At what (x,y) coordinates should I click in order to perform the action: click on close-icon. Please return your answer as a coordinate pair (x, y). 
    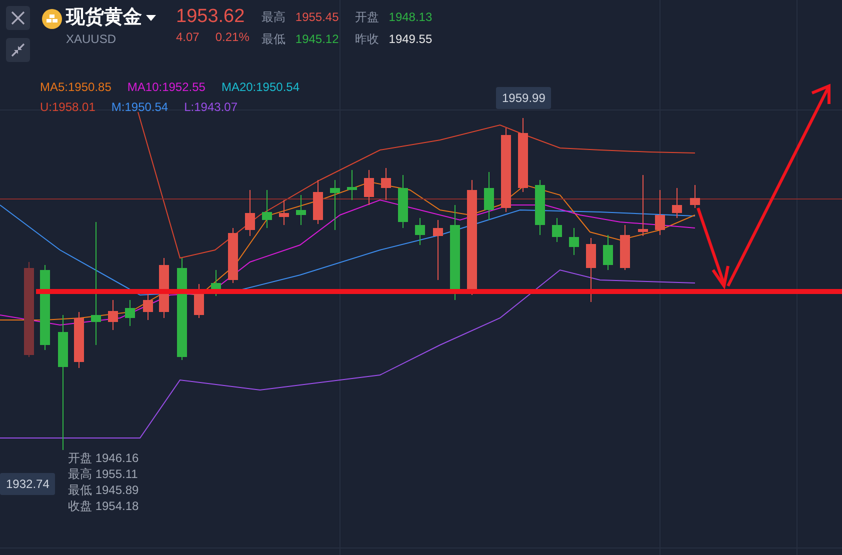
    Looking at the image, I should click on (18, 18).